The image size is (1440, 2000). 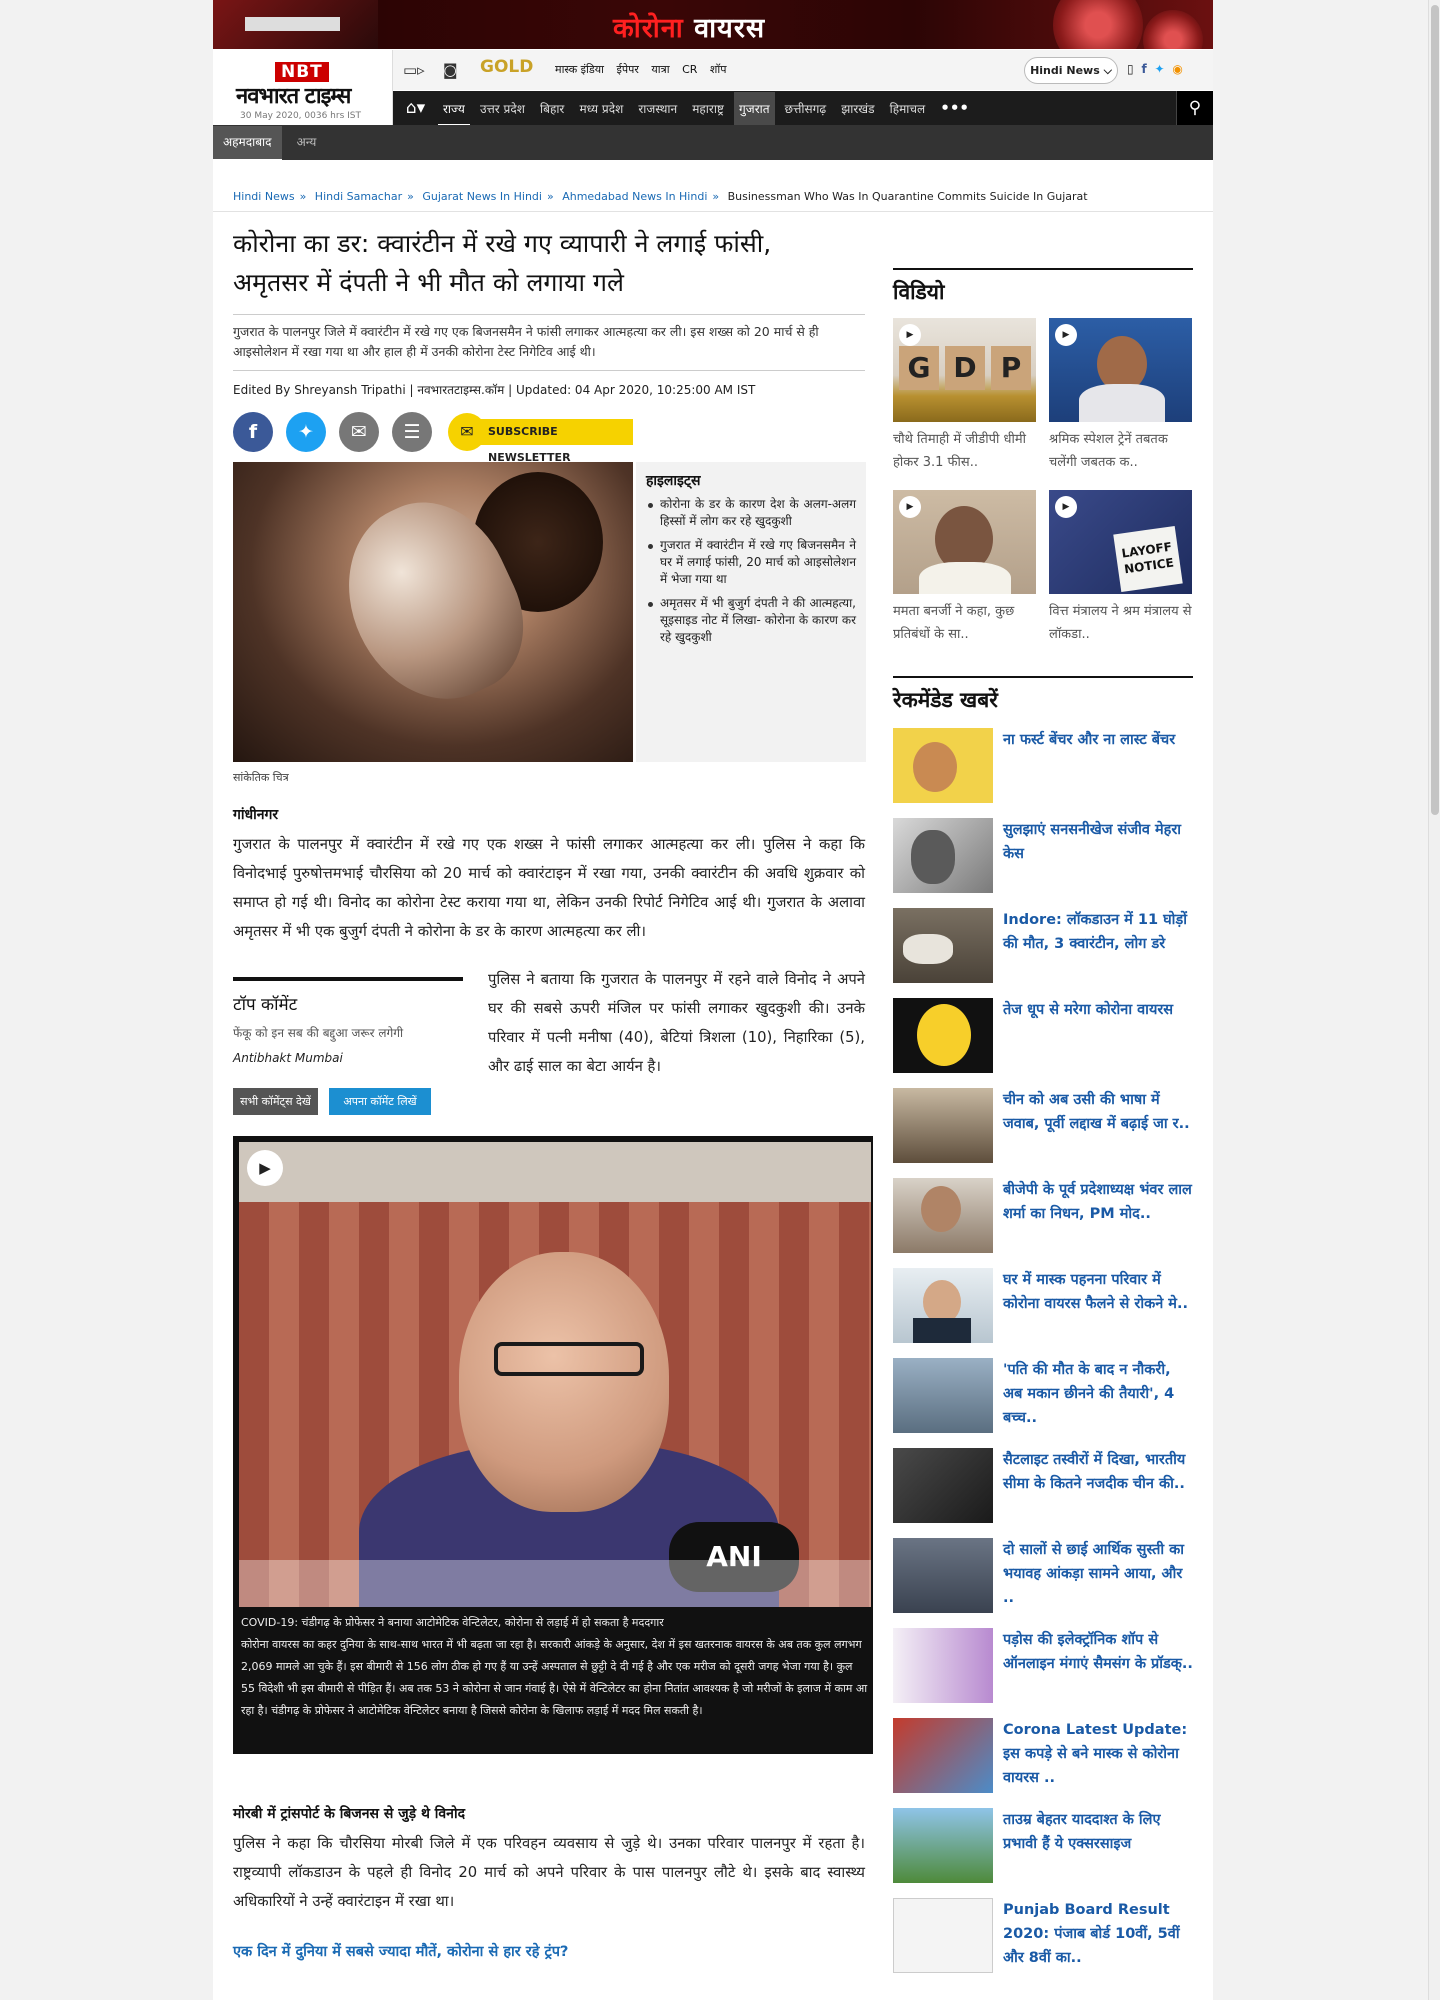 I want to click on twitter-icon: ✦, so click(x=1160, y=69).